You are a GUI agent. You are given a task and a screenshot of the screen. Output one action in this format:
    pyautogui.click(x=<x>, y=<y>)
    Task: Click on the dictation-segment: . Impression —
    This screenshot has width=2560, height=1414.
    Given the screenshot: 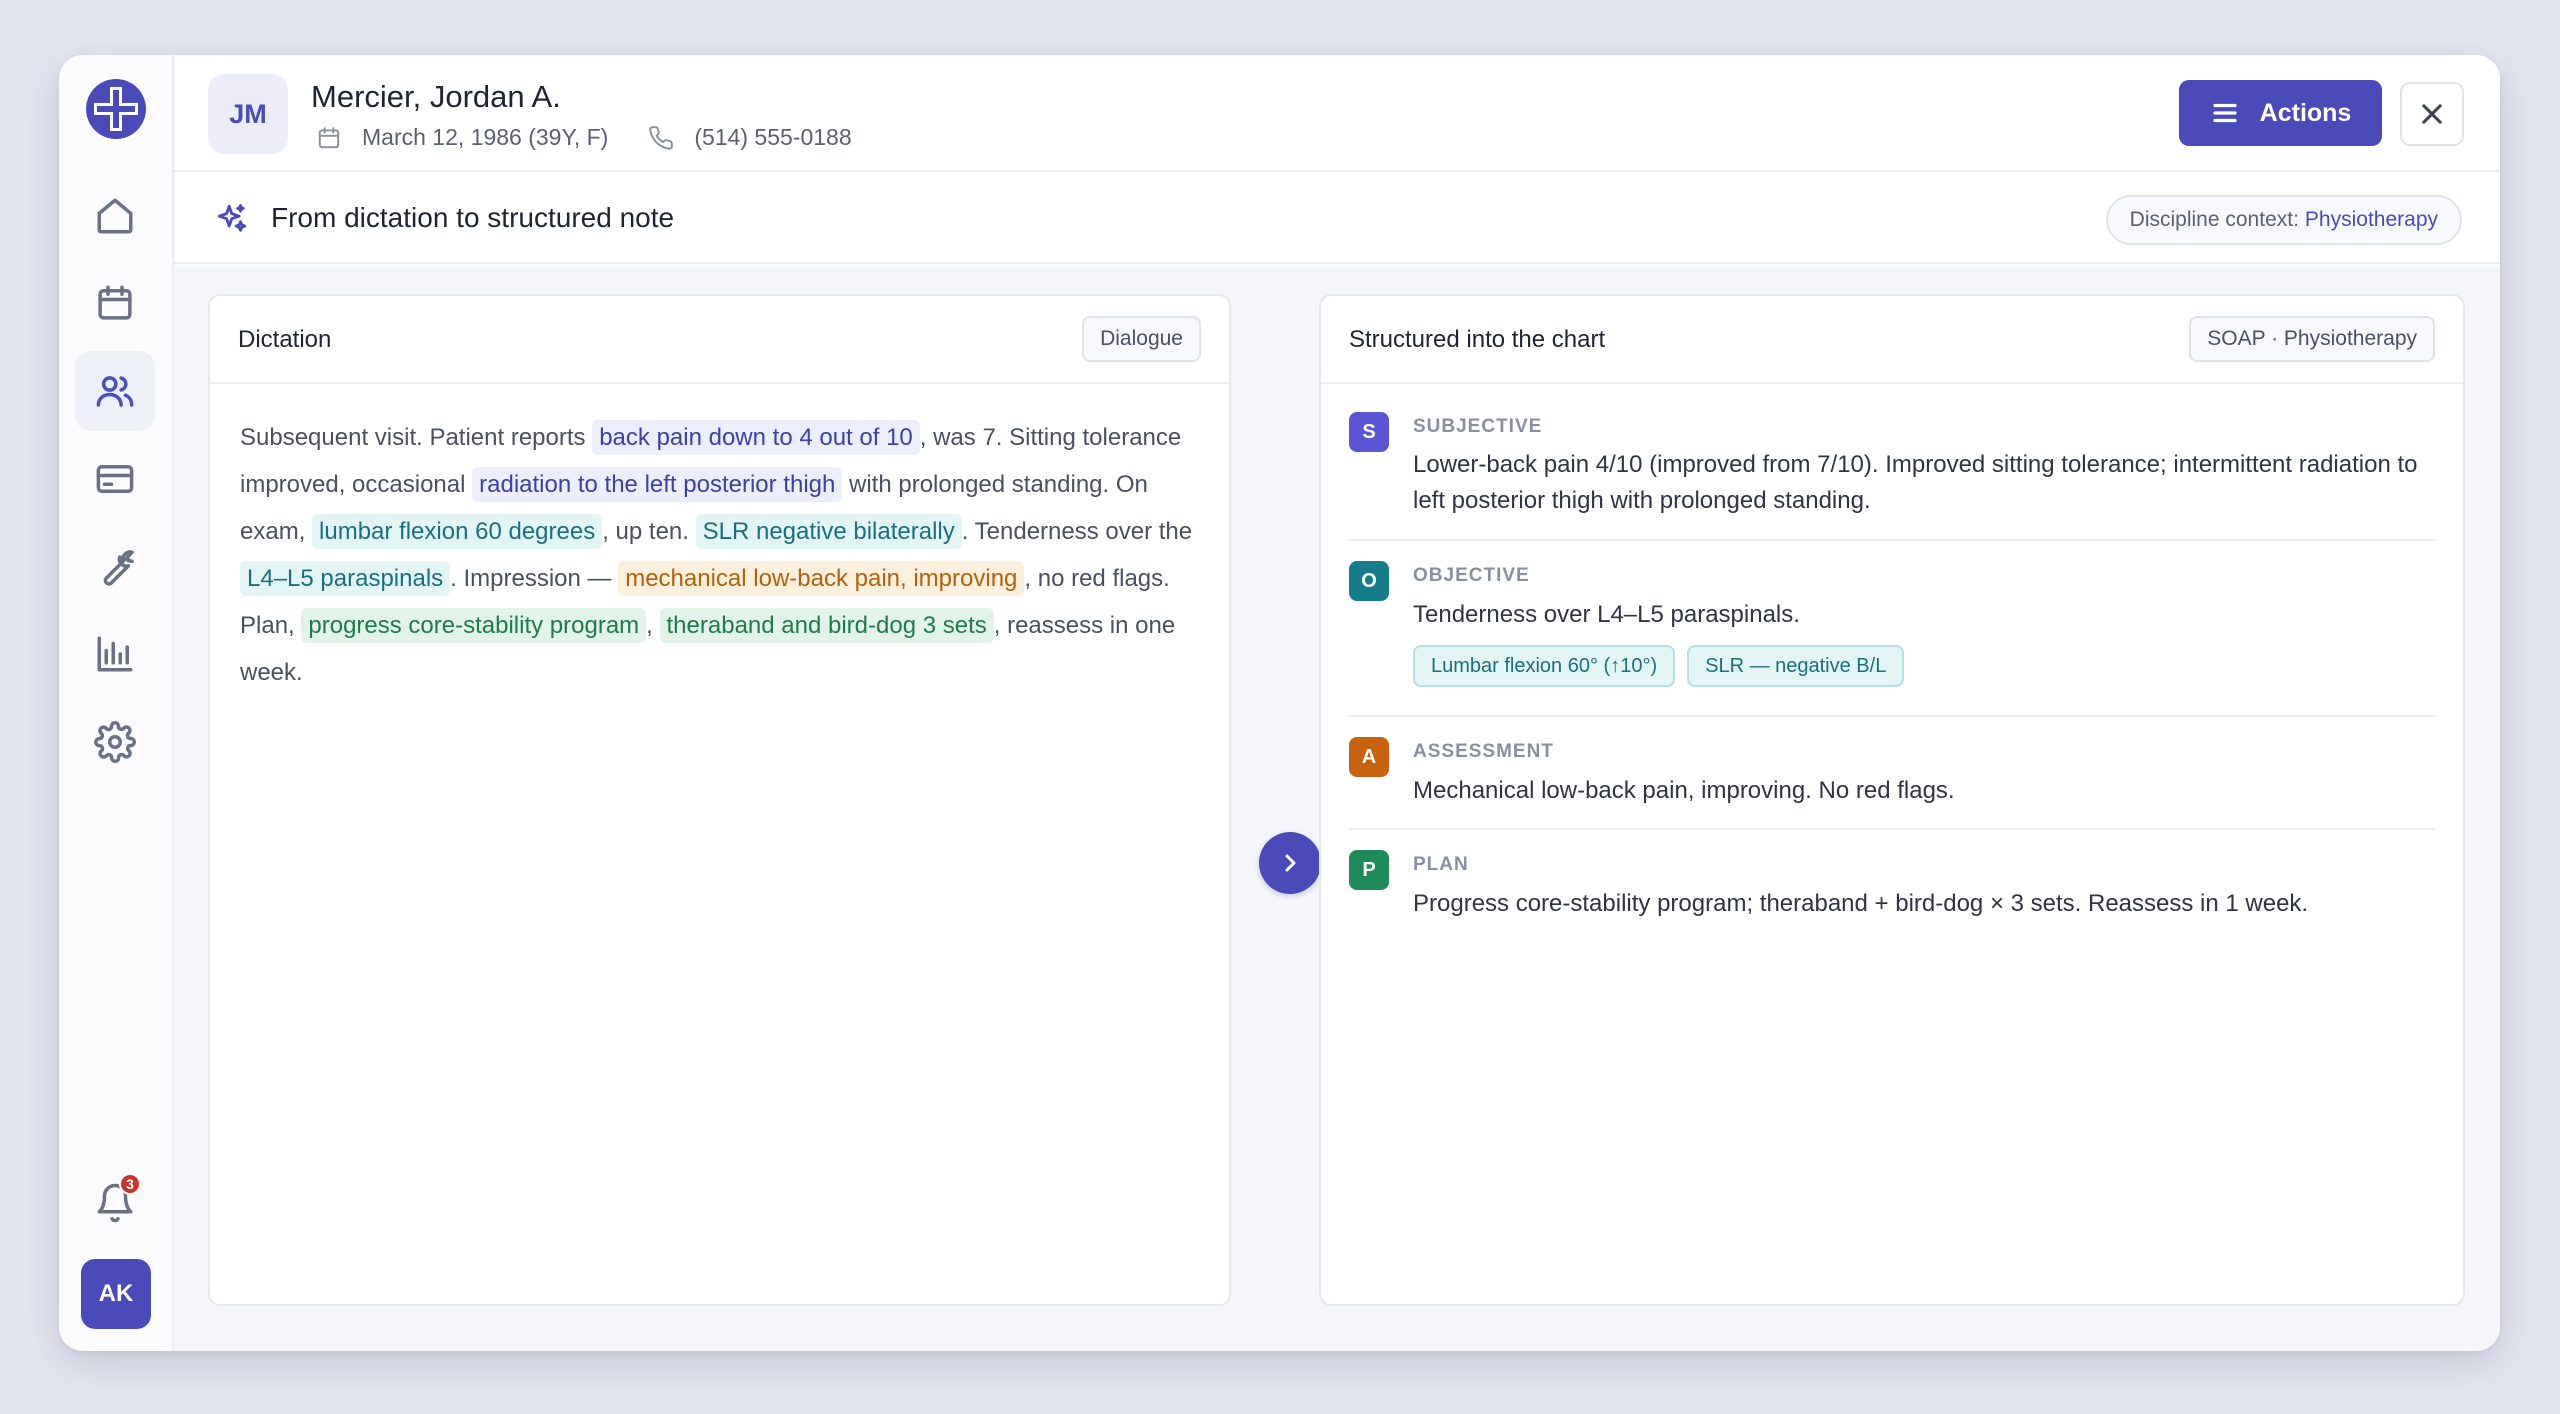 What is the action you would take?
    pyautogui.click(x=534, y=578)
    